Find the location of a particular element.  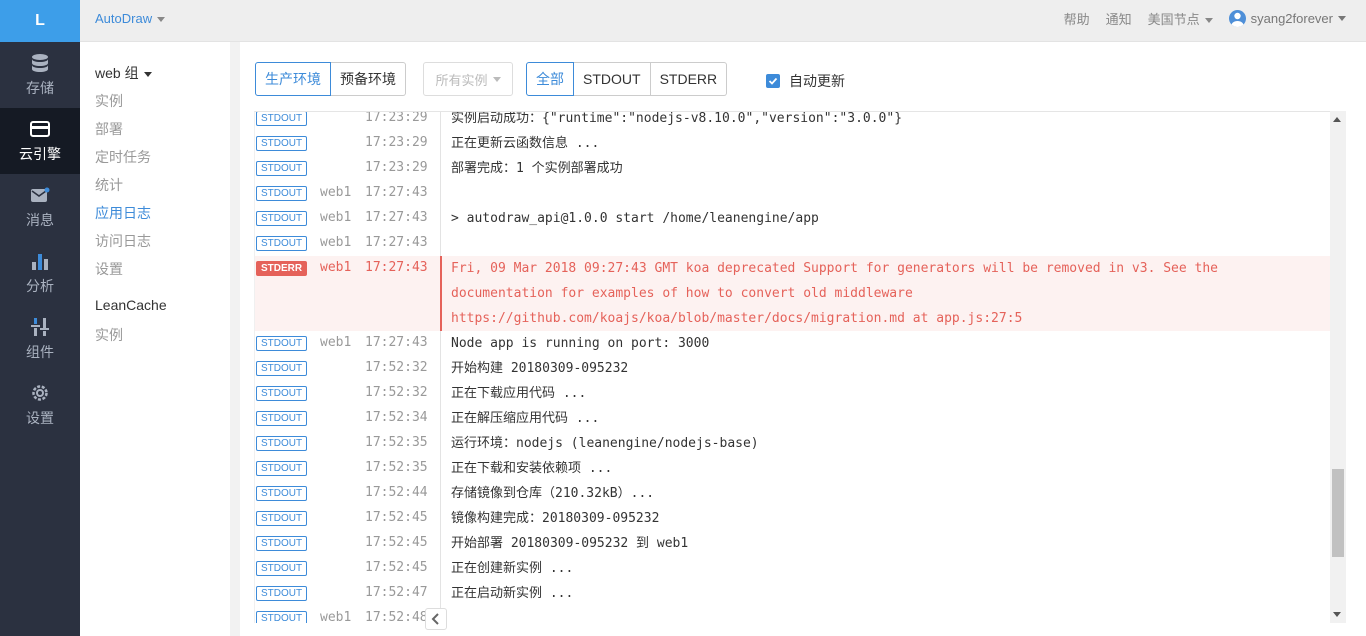

submenu-item-cron: 定时任务 is located at coordinates (123, 157).